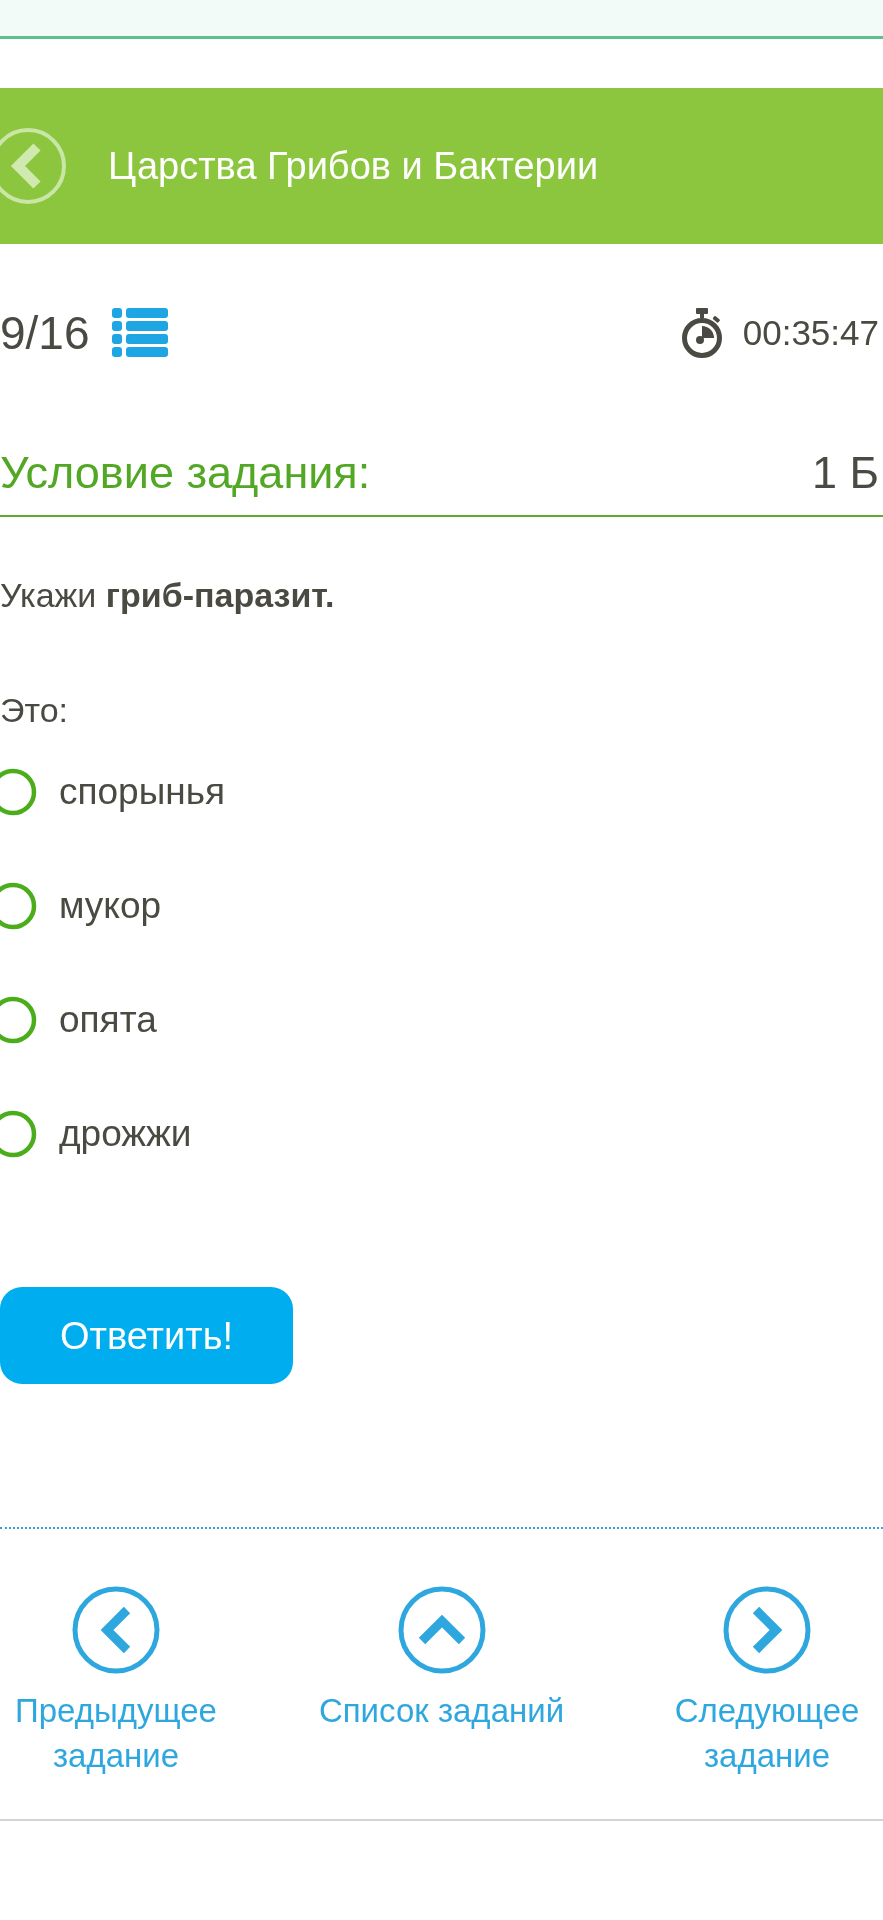  I want to click on circle-chevron-up-icon, so click(441, 1630).